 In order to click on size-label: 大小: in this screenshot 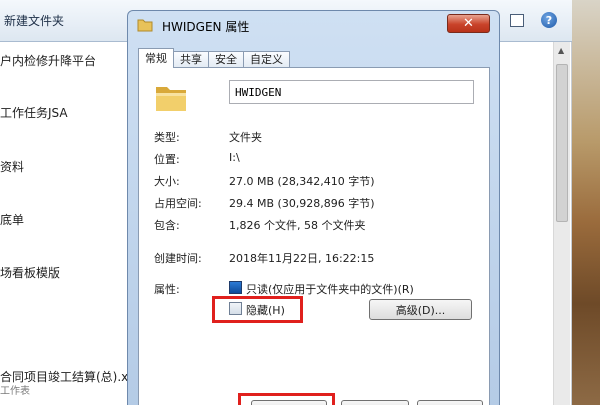, I will do `click(167, 181)`.